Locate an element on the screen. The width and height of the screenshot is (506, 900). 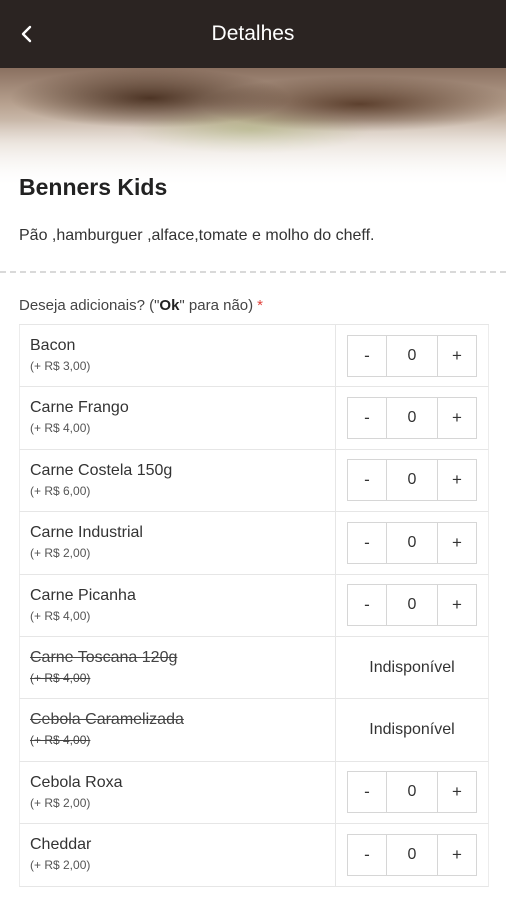
addon-name: Carne Toscana 120g is located at coordinates (104, 657).